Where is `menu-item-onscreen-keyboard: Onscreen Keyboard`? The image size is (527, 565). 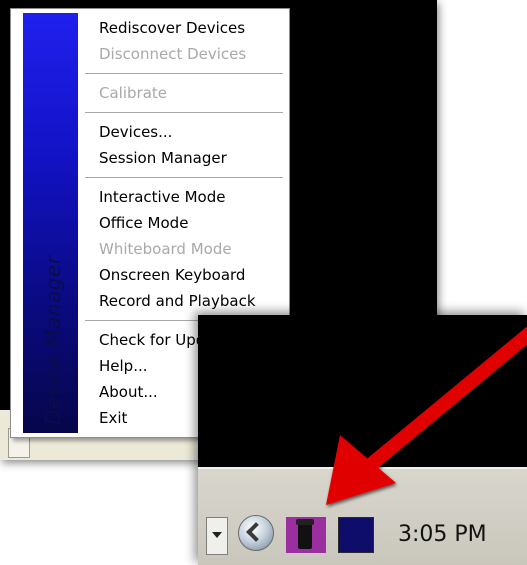
menu-item-onscreen-keyboard: Onscreen Keyboard is located at coordinates (181, 275).